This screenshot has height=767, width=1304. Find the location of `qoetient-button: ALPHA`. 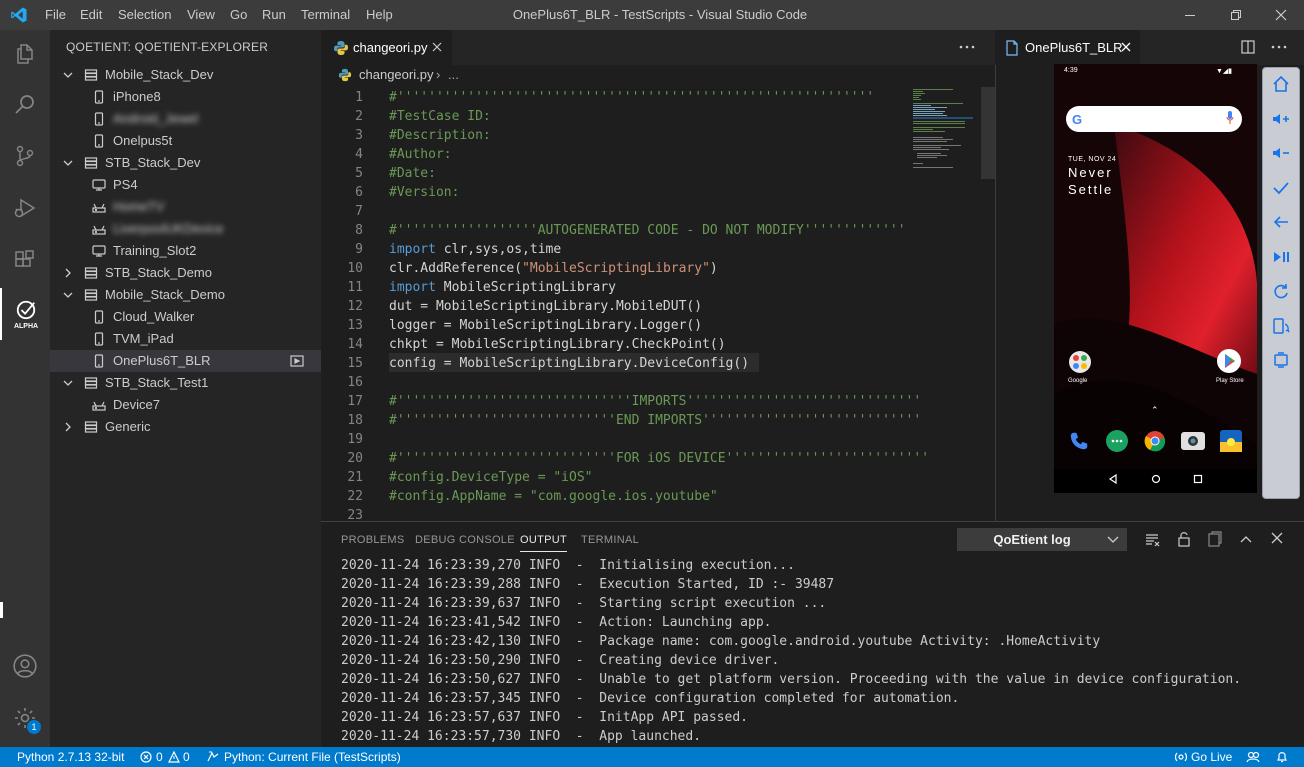

qoetient-button: ALPHA is located at coordinates (25, 314).